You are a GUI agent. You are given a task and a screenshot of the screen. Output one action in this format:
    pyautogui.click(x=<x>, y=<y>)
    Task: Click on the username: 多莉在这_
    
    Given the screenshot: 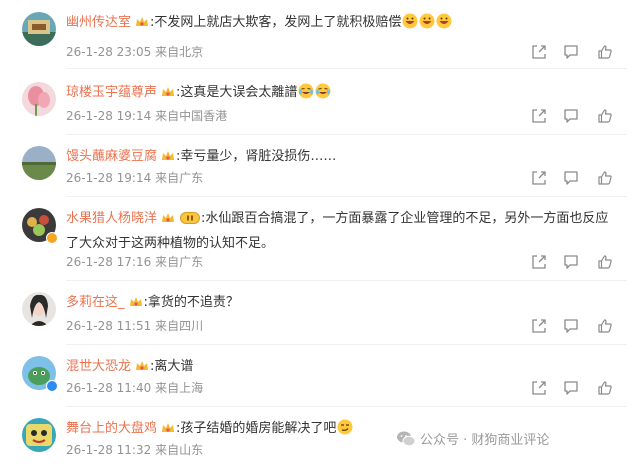 What is the action you would take?
    pyautogui.click(x=95, y=302)
    